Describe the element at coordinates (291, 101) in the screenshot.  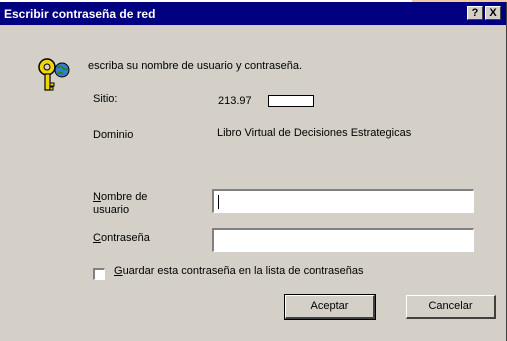
I see `site-value-box` at that location.